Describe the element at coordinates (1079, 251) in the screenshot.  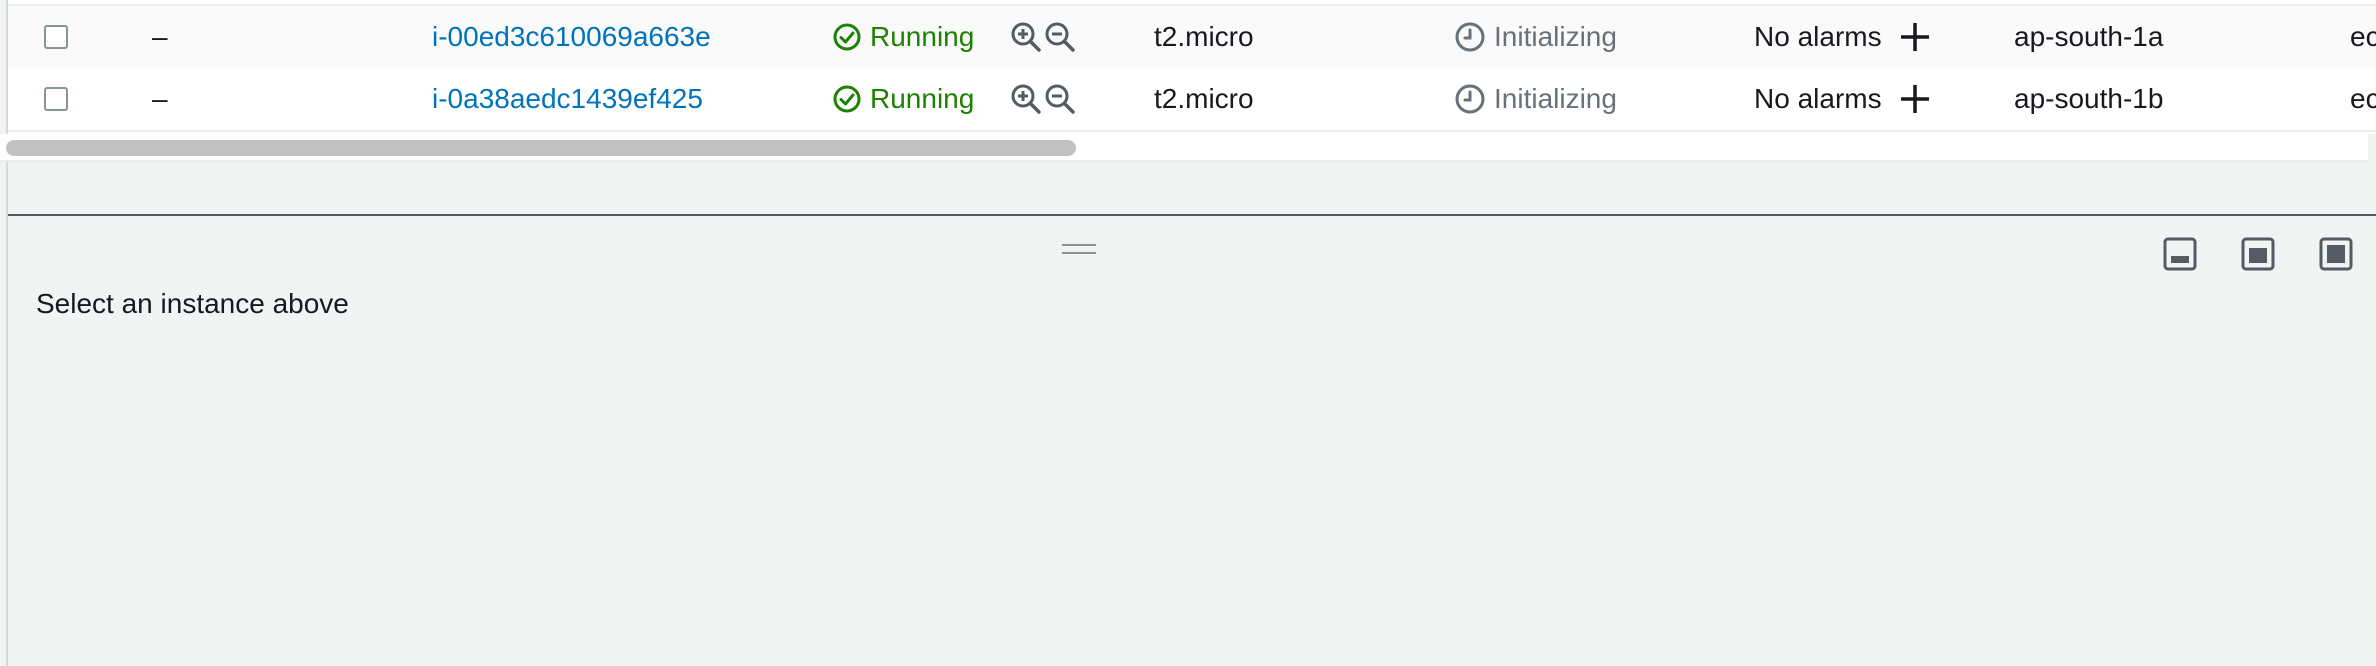
I see `resize-handle-icon` at that location.